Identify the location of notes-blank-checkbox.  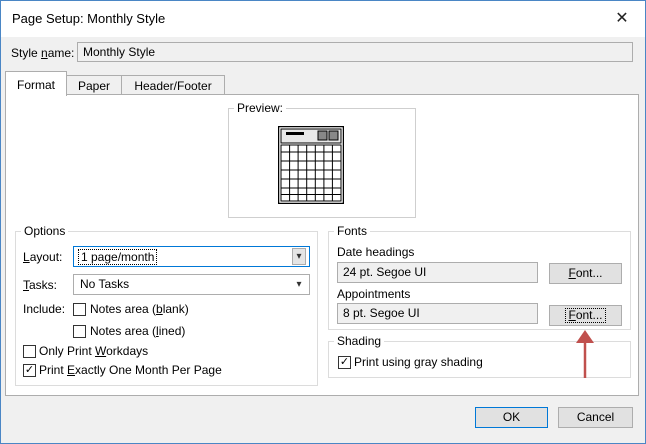
(79, 309).